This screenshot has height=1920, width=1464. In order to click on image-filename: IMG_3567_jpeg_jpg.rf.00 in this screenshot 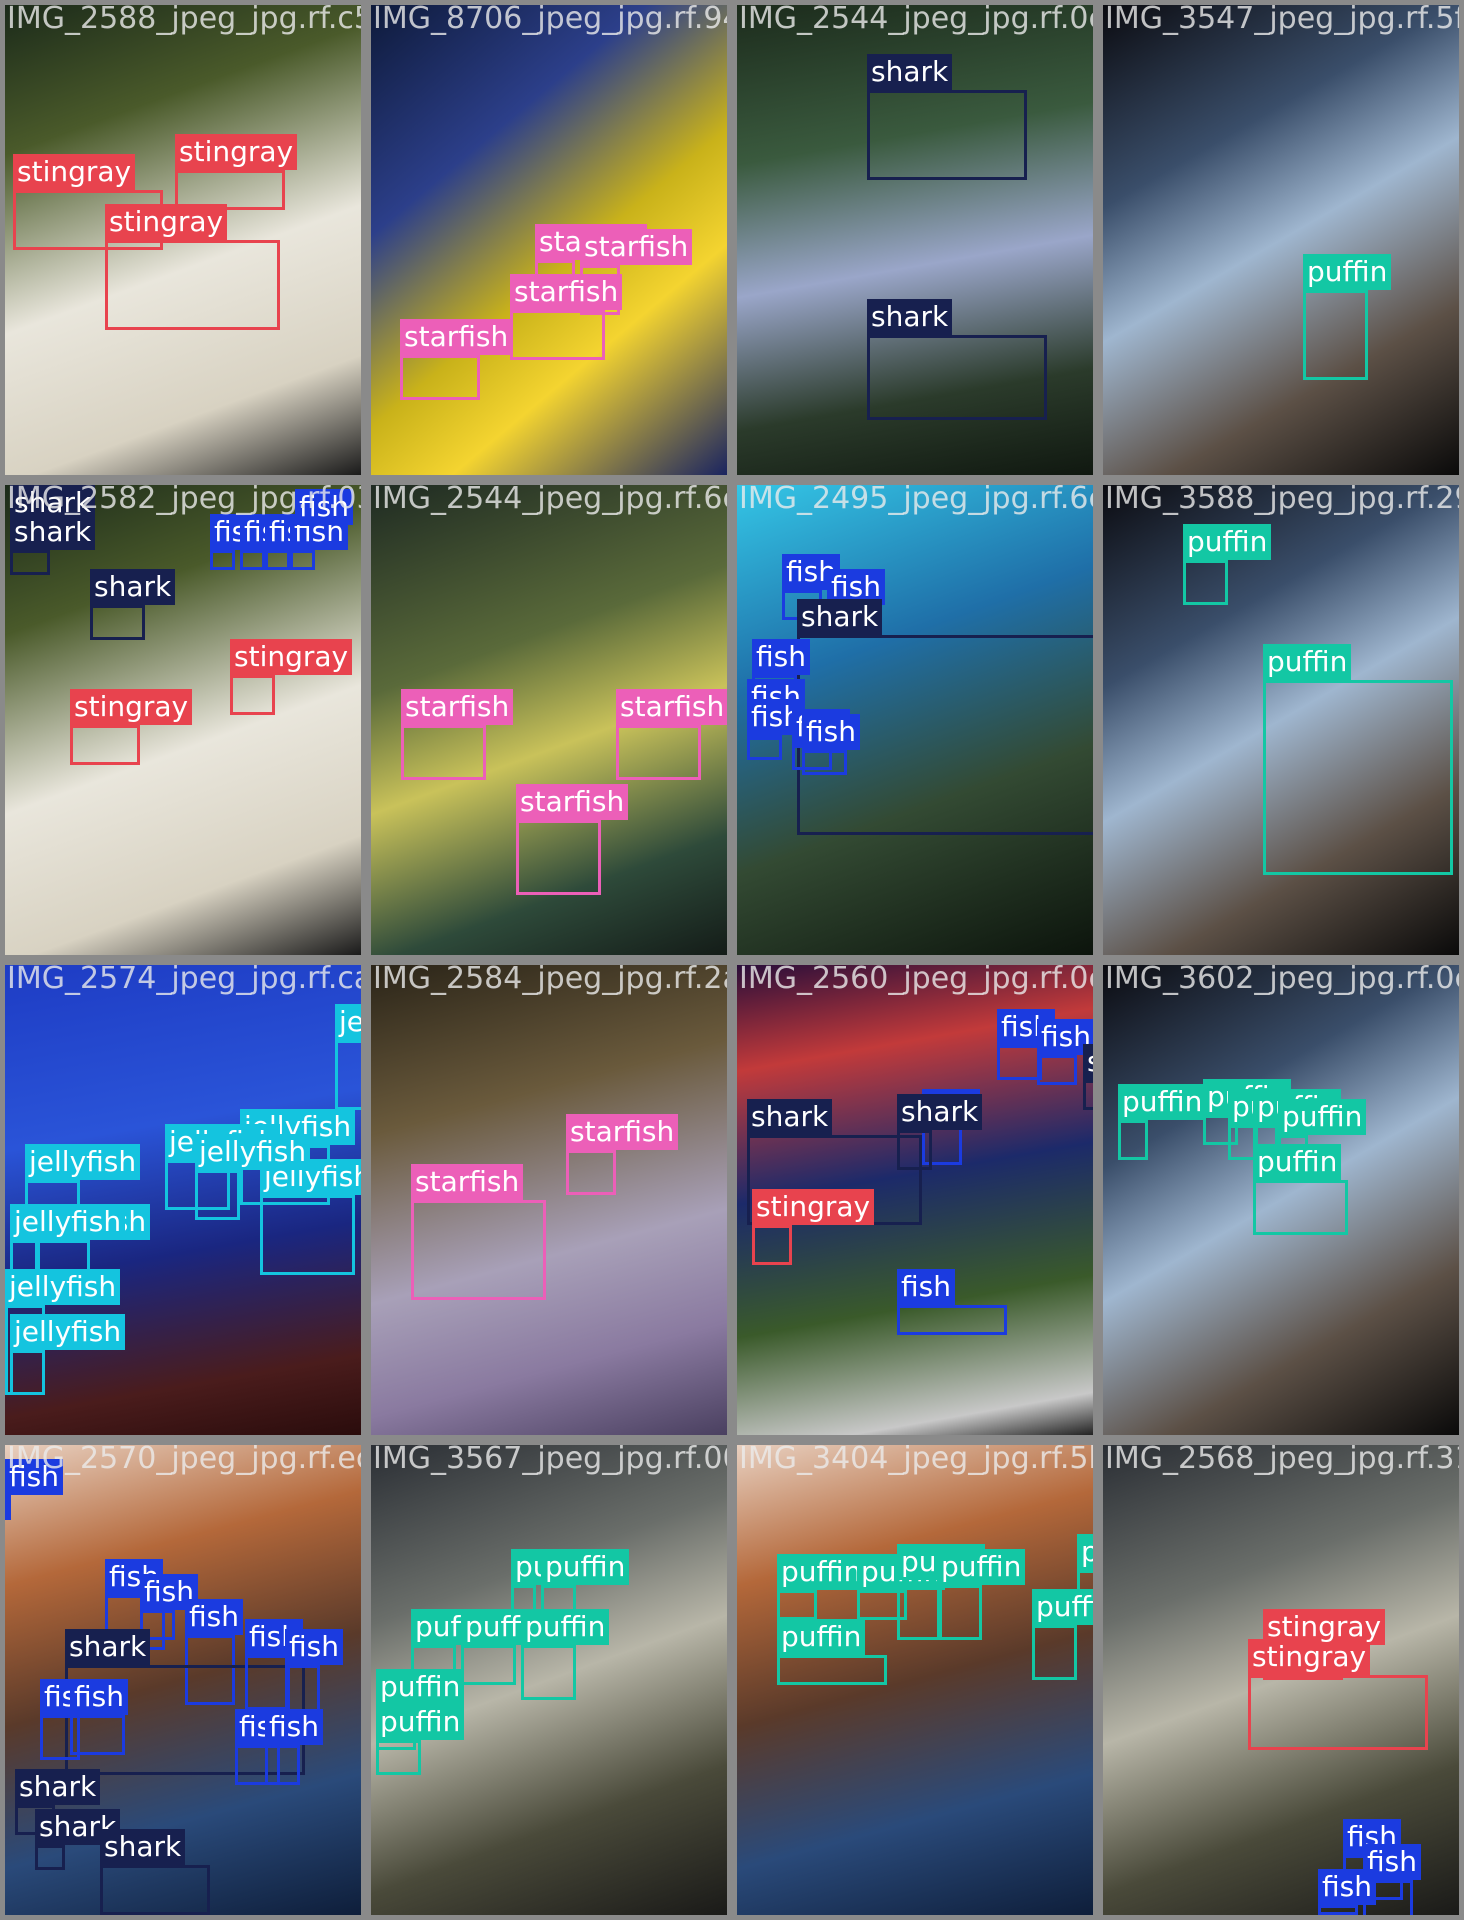, I will do `click(552, 1458)`.